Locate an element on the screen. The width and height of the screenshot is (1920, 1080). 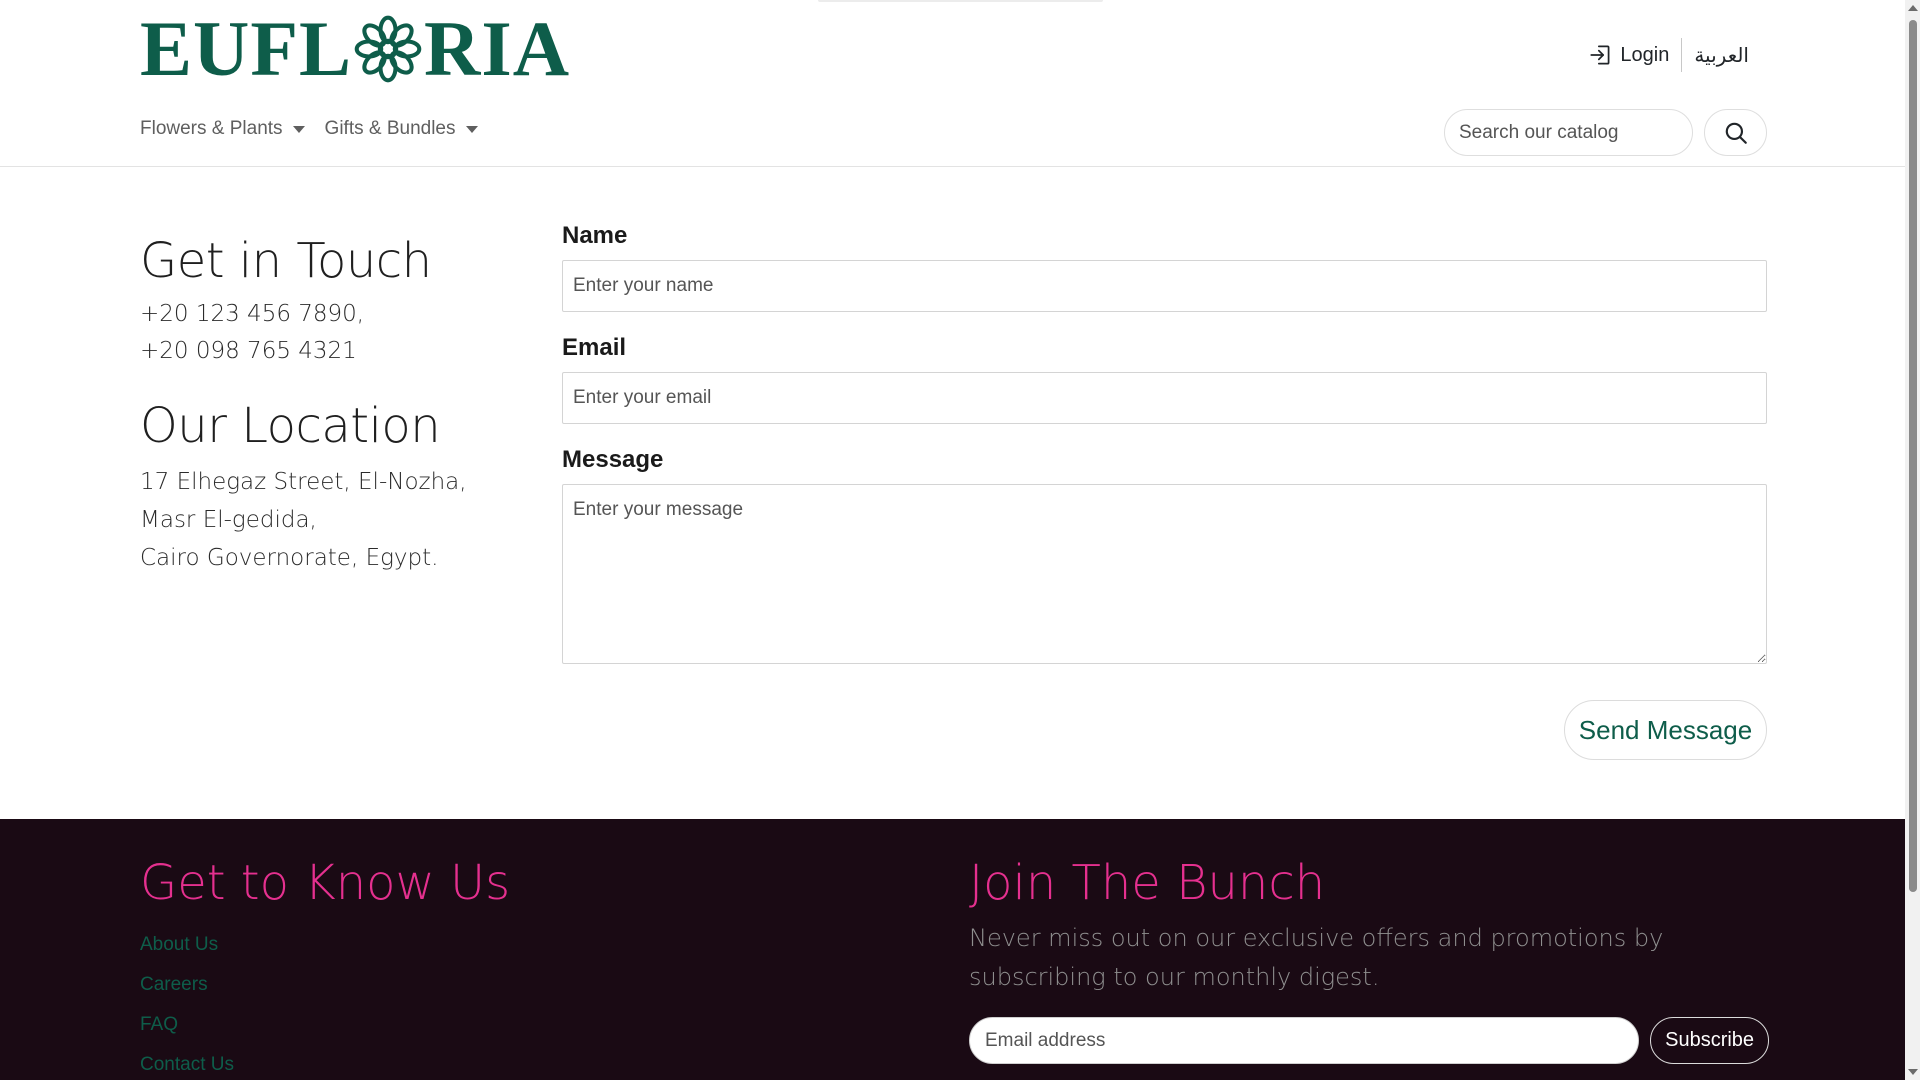
name-label: Name is located at coordinates (595, 235).